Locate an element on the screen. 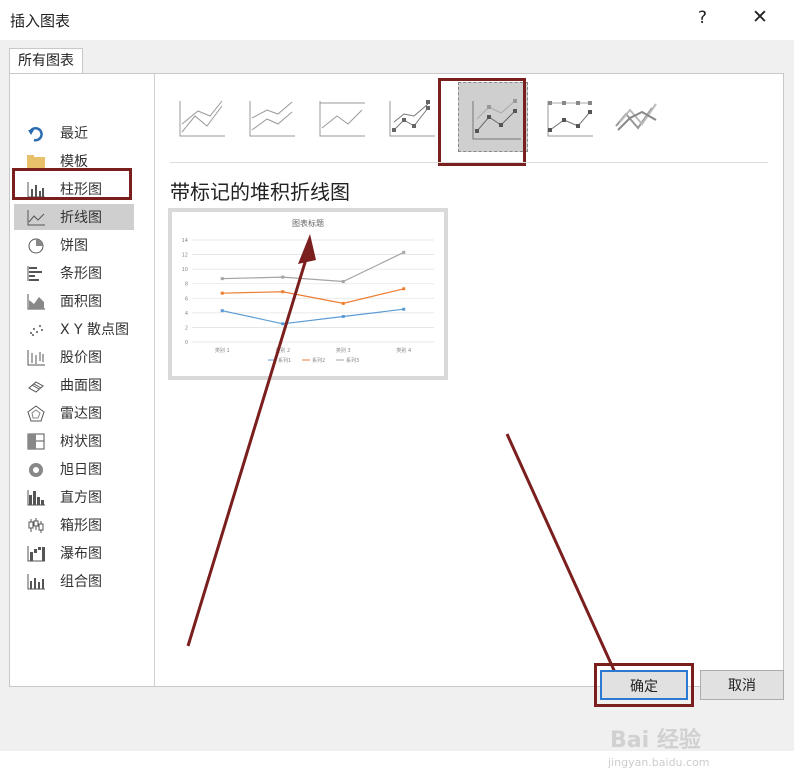 This screenshot has width=794, height=769. sidebar-item-7: X Y 散点图 is located at coordinates (74, 329).